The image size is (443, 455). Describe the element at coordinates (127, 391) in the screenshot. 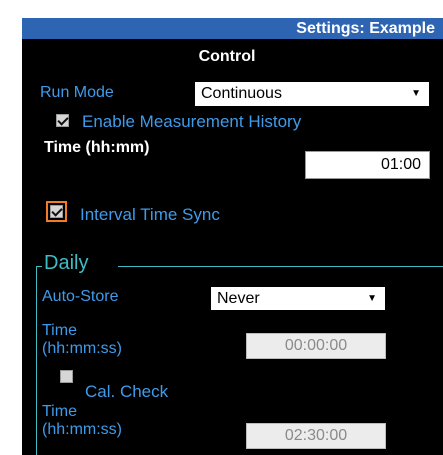

I see `cal-check-label: Cal. Check` at that location.